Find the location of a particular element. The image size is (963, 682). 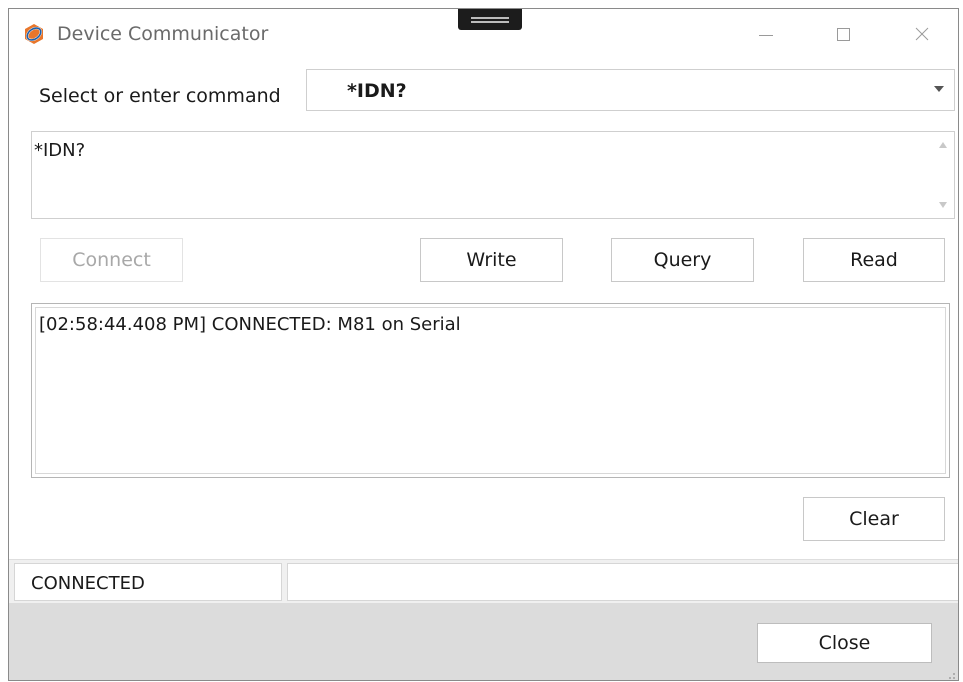

footer-panel: Close is located at coordinates (483, 641).